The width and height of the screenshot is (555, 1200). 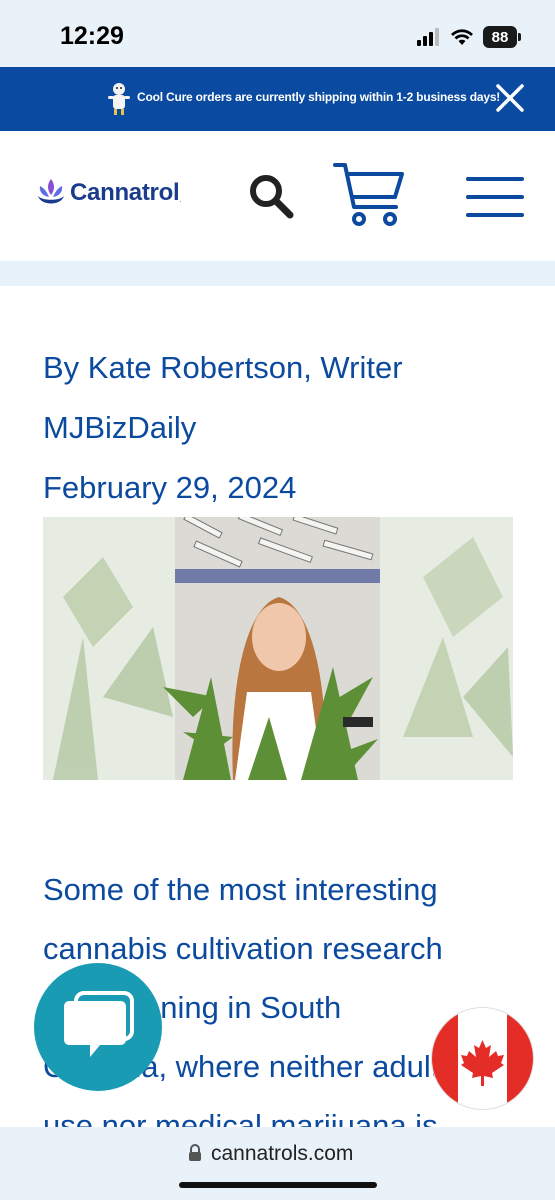 I want to click on article-line: Some of the most interesting, so click(x=240, y=889).